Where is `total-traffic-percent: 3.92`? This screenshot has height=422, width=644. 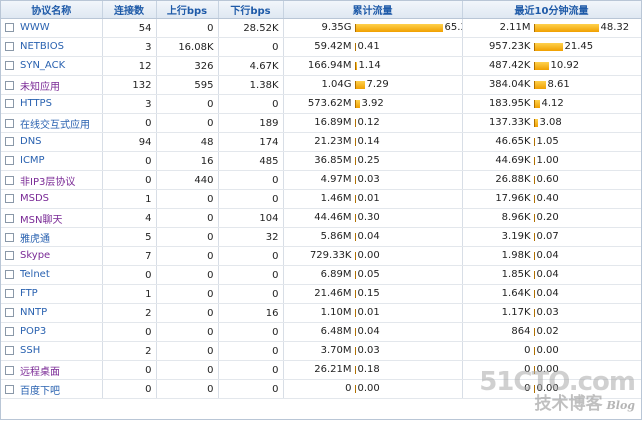 total-traffic-percent: 3.92 is located at coordinates (372, 104).